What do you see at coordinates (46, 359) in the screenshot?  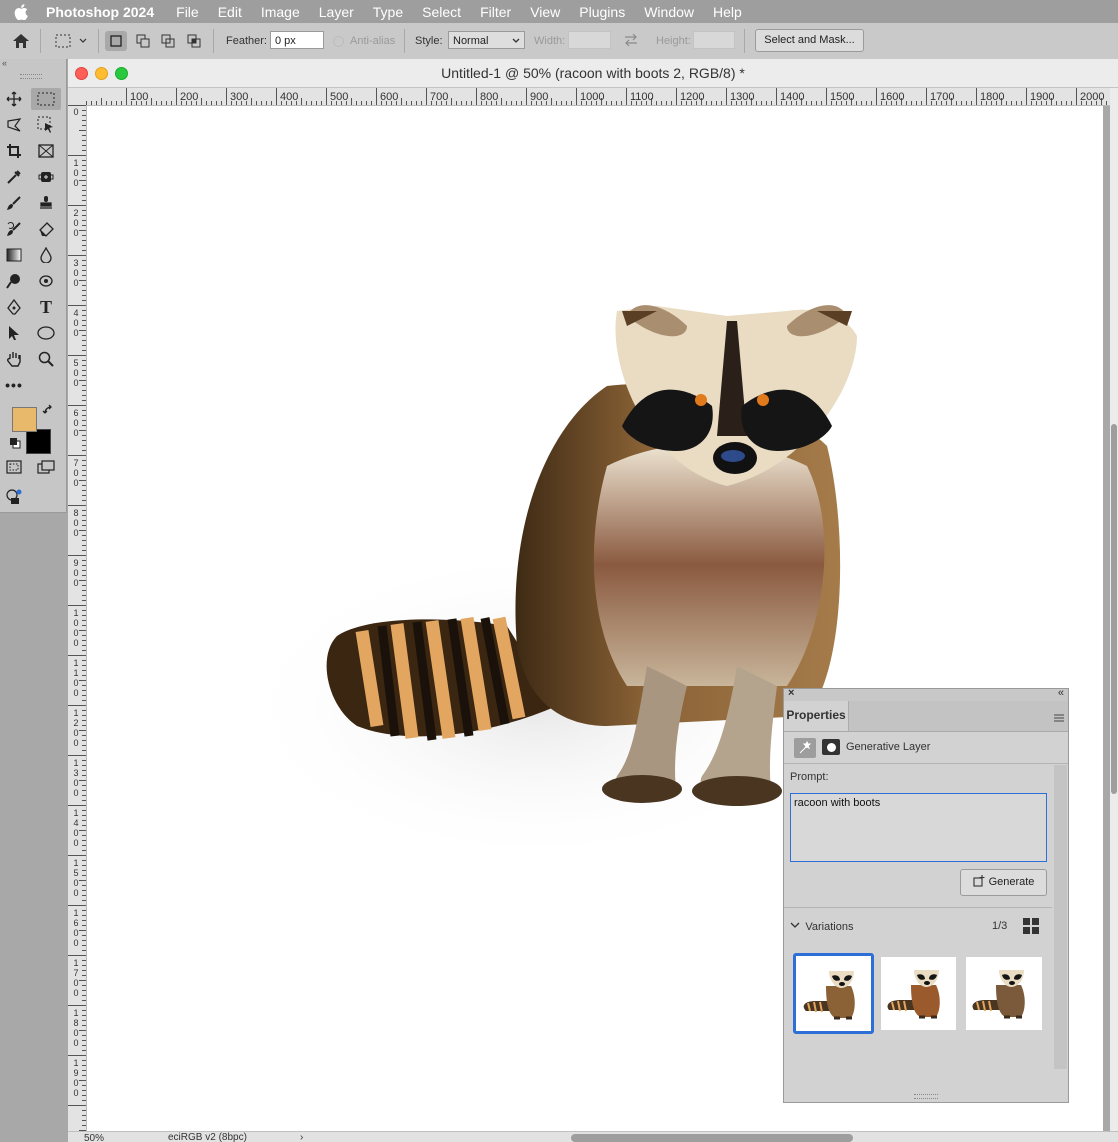 I see `zoom-tool-icon` at bounding box center [46, 359].